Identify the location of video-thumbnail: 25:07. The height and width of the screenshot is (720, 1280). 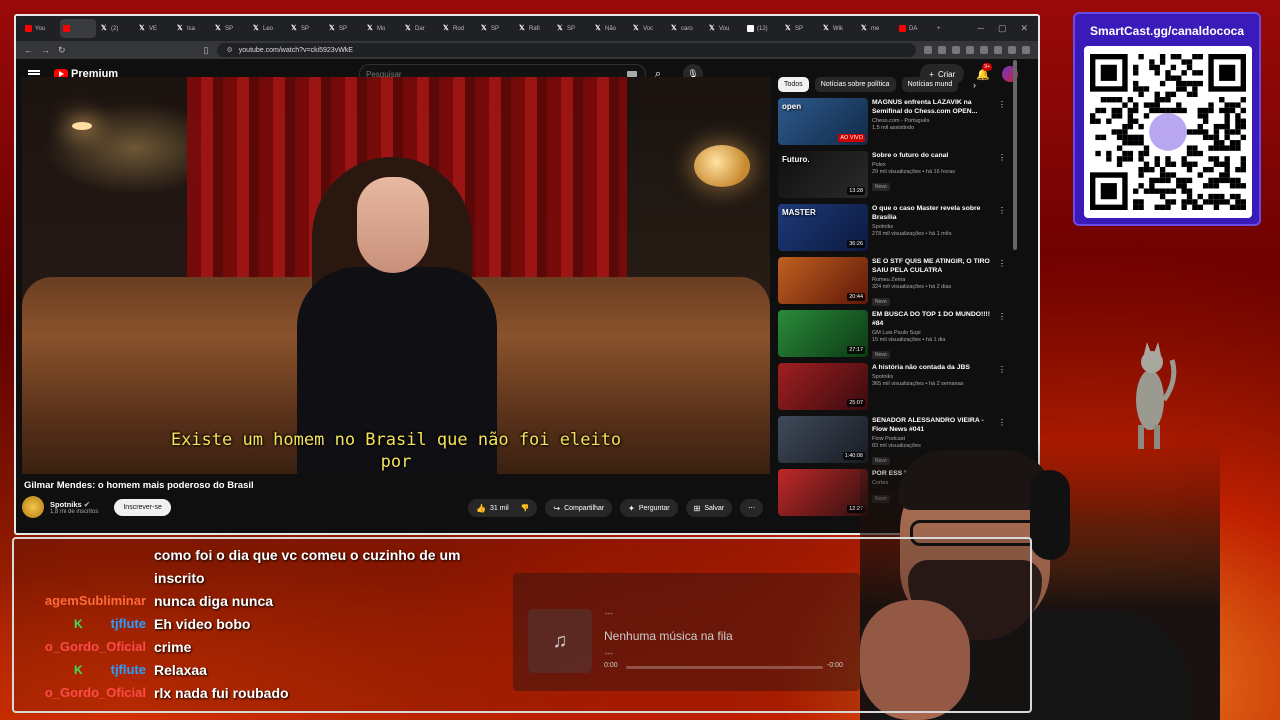
(823, 386).